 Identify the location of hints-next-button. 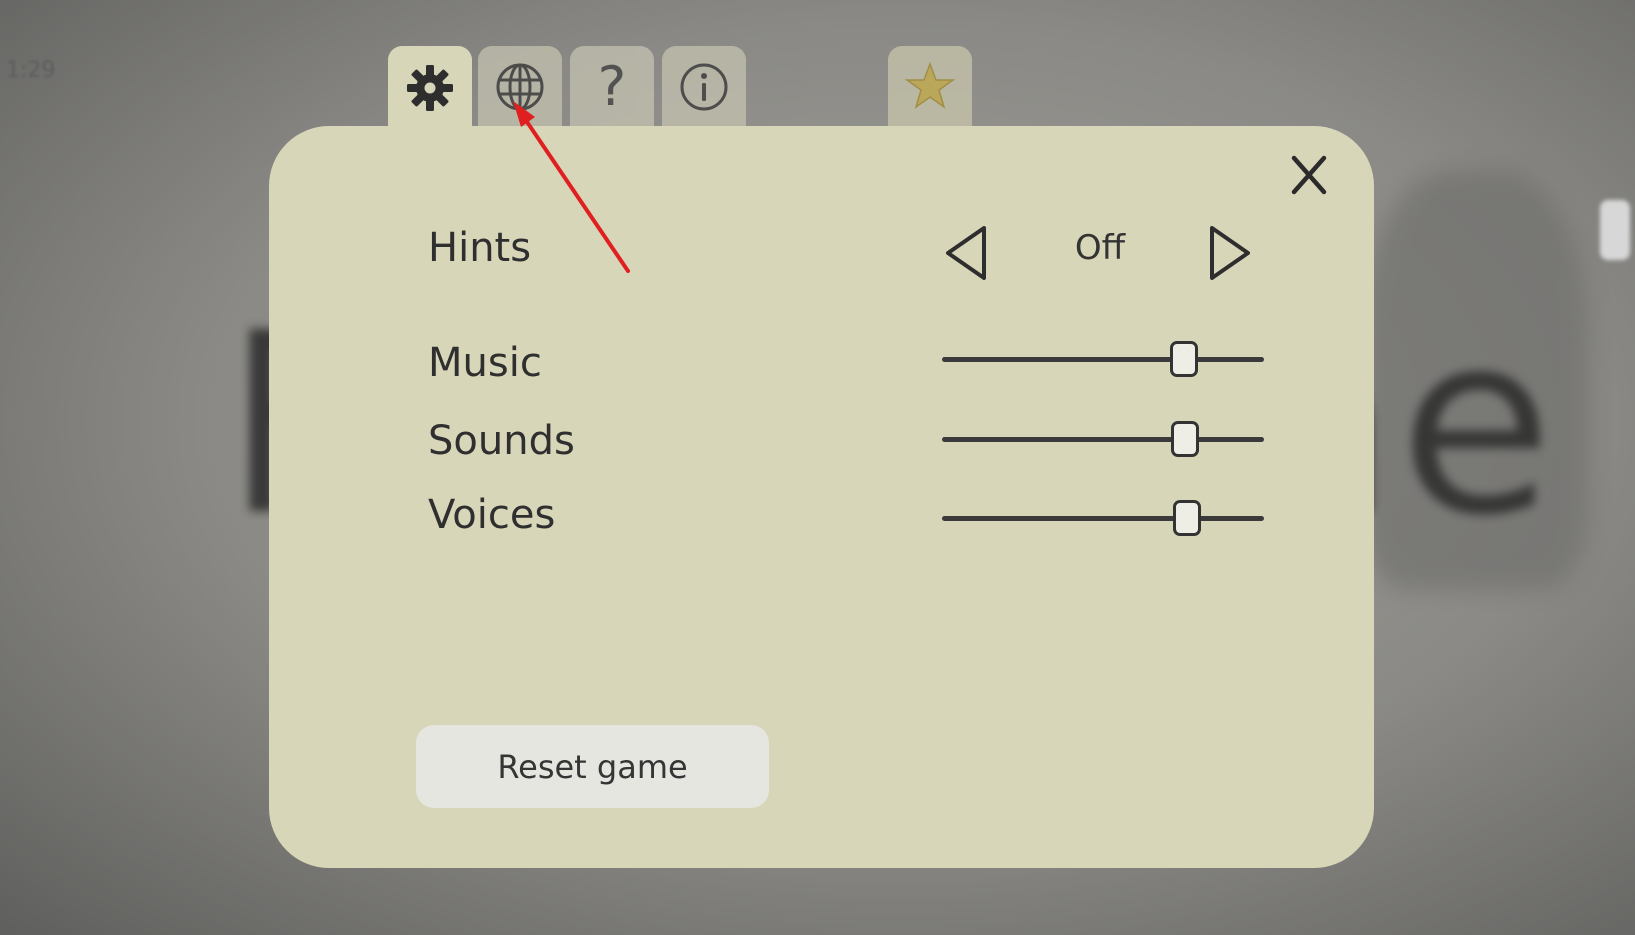
(1230, 253).